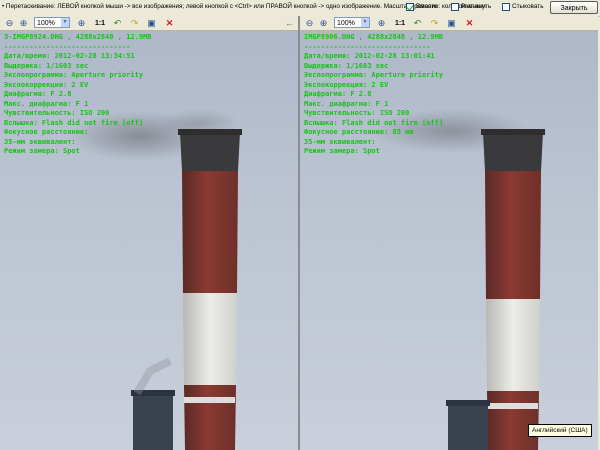  Describe the element at coordinates (78, 37) in the screenshot. I see `file-info: 3-IMGP8924.DNG , 4288x2848 , 12.9MB` at that location.